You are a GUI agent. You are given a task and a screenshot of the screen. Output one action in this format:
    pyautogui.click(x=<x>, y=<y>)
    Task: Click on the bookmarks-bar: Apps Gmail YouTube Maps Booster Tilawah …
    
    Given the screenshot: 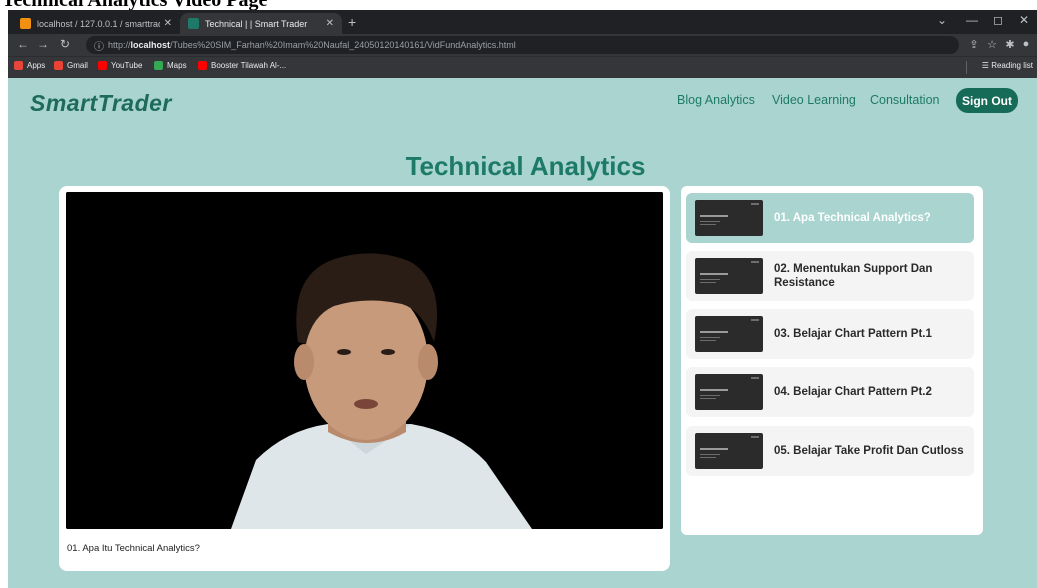 What is the action you would take?
    pyautogui.click(x=522, y=67)
    